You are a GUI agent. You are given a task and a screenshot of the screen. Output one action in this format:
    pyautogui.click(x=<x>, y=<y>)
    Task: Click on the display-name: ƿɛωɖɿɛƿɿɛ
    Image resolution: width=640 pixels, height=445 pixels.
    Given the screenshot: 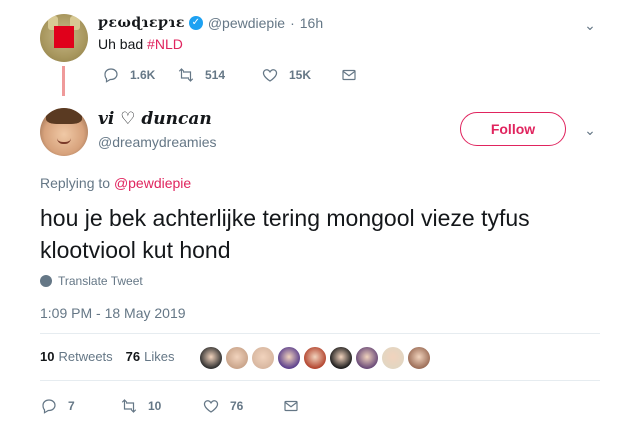 What is the action you would take?
    pyautogui.click(x=141, y=23)
    